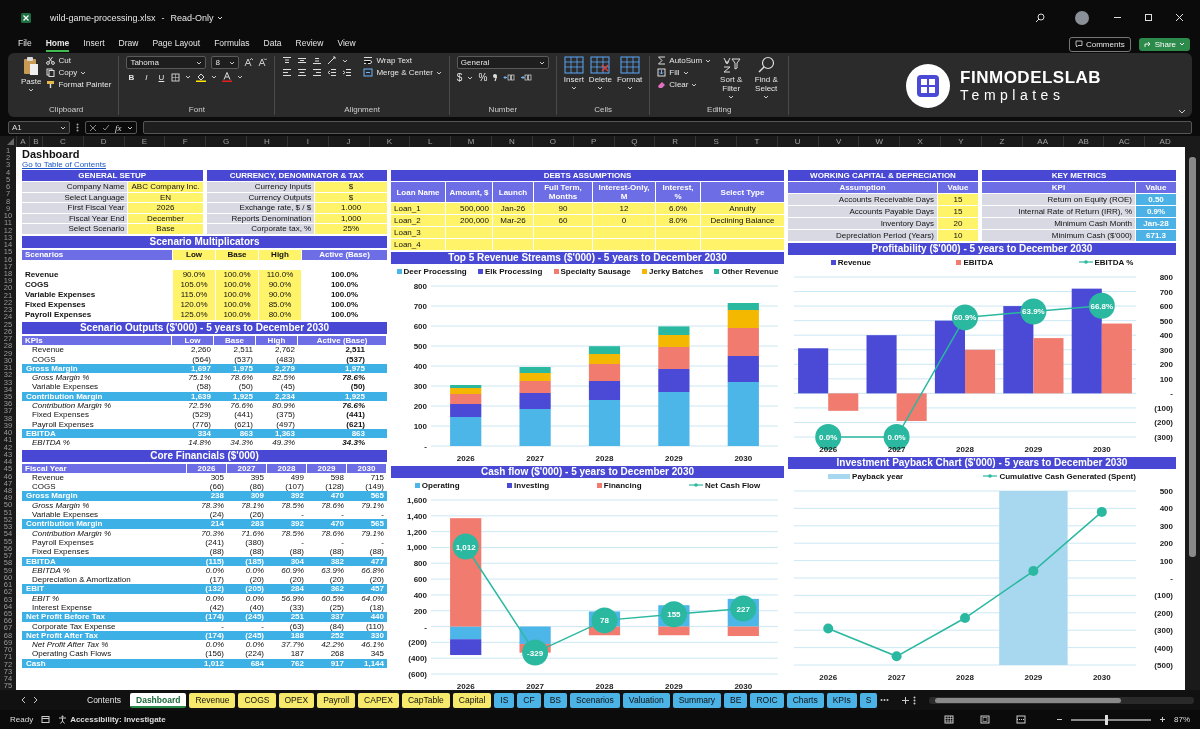 This screenshot has height=729, width=1200. What do you see at coordinates (118, 127) in the screenshot?
I see `insert-function-button: fx` at bounding box center [118, 127].